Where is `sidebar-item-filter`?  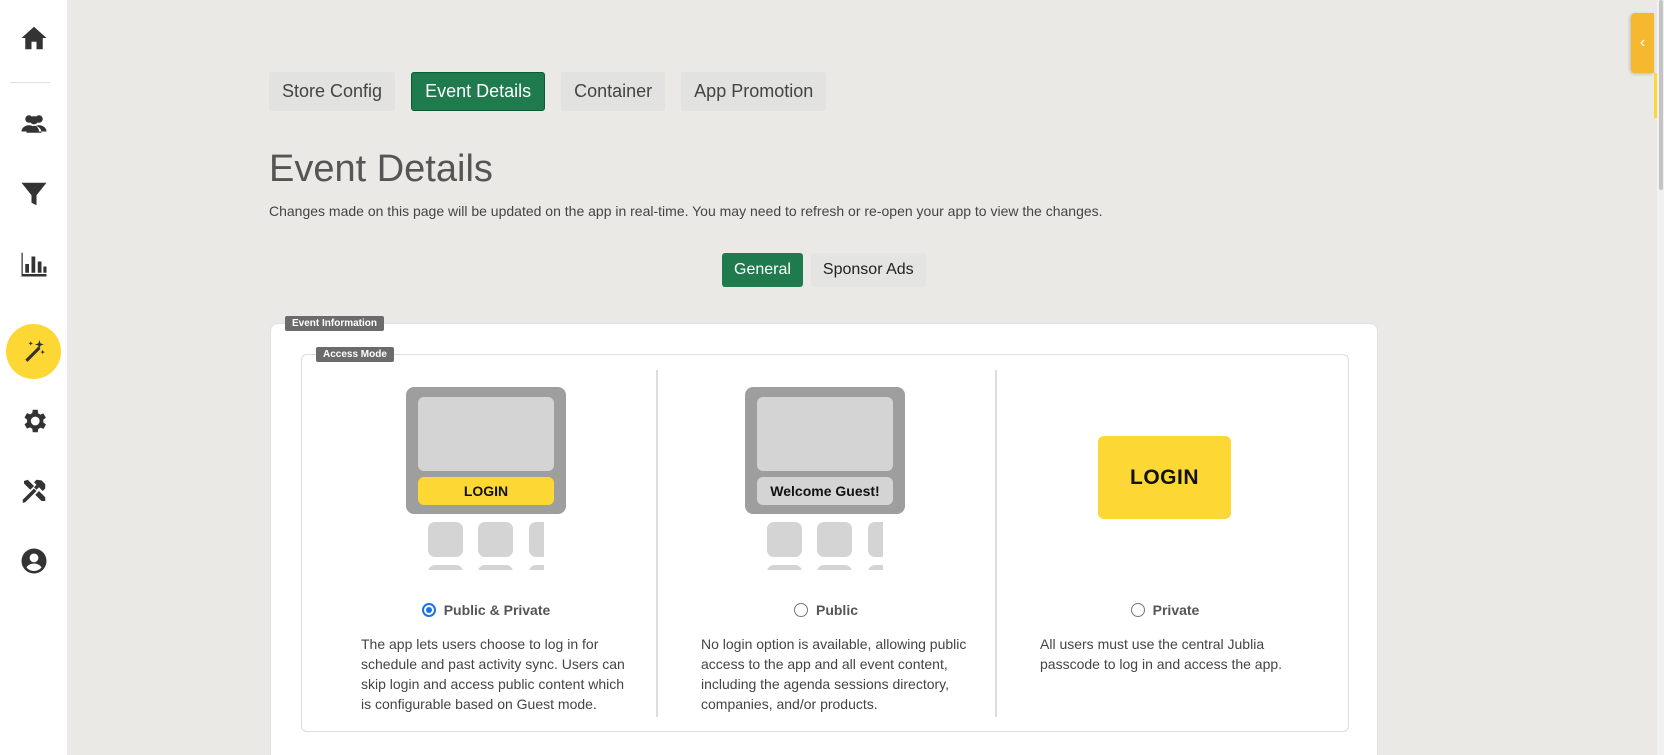 sidebar-item-filter is located at coordinates (33, 194).